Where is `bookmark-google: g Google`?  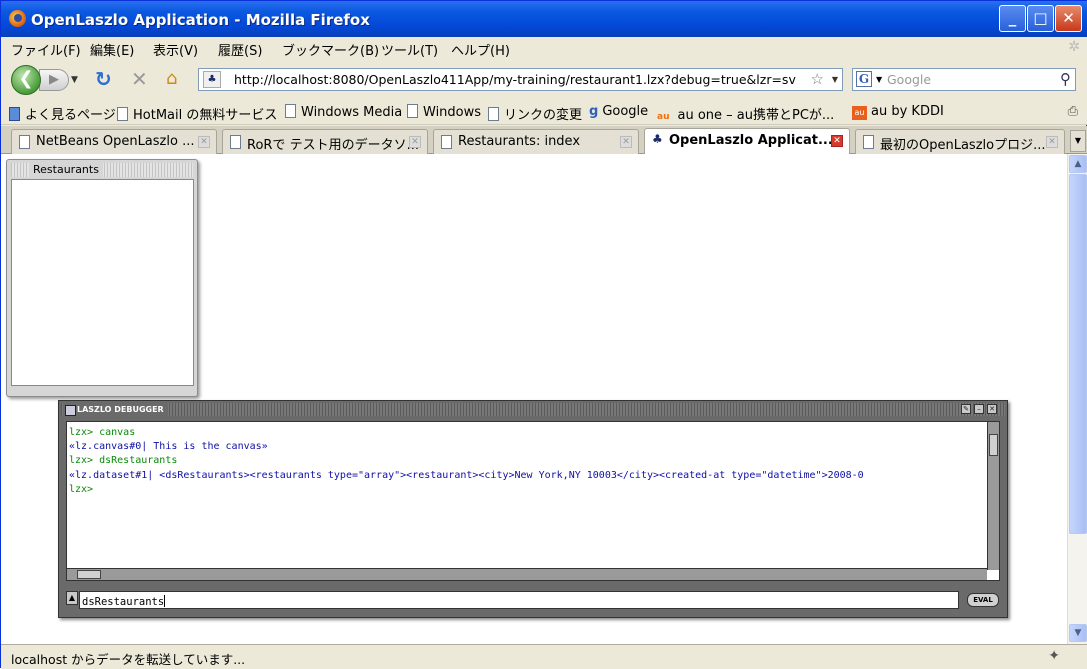
bookmark-google: g Google is located at coordinates (618, 111).